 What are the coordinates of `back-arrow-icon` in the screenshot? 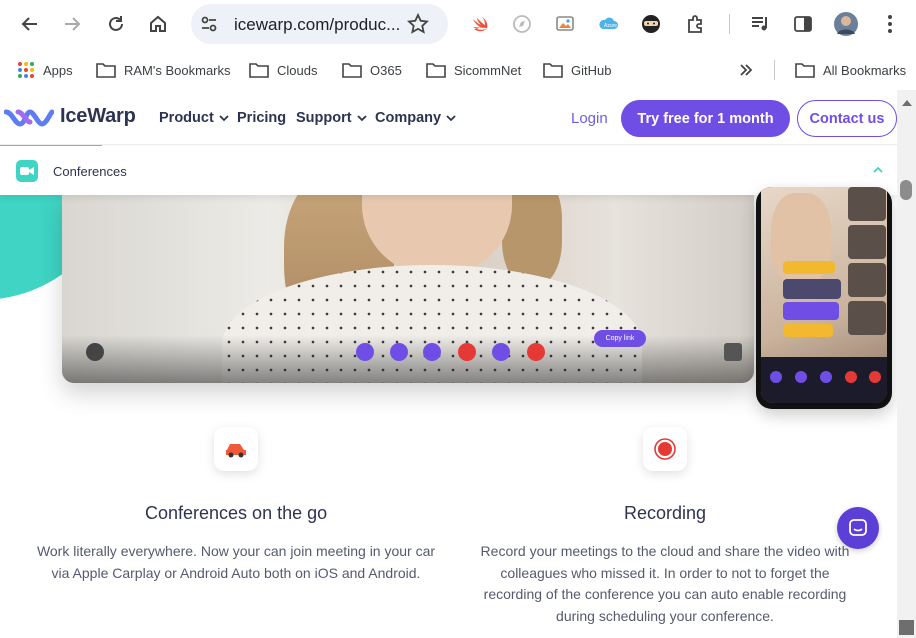 It's located at (29, 24).